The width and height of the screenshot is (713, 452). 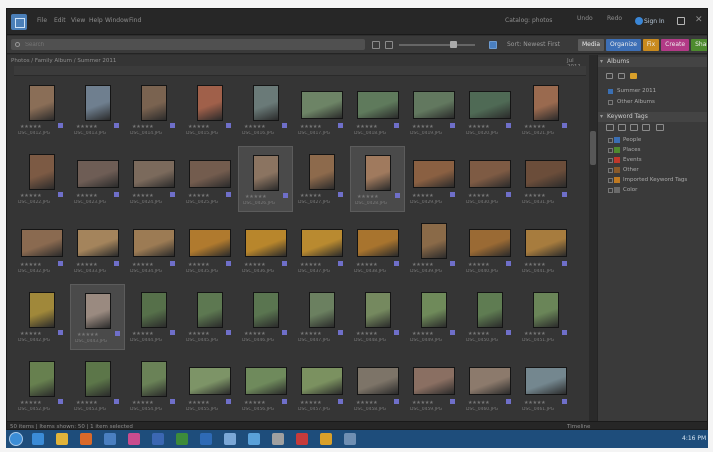 I want to click on zoom-slider, so click(x=437, y=44).